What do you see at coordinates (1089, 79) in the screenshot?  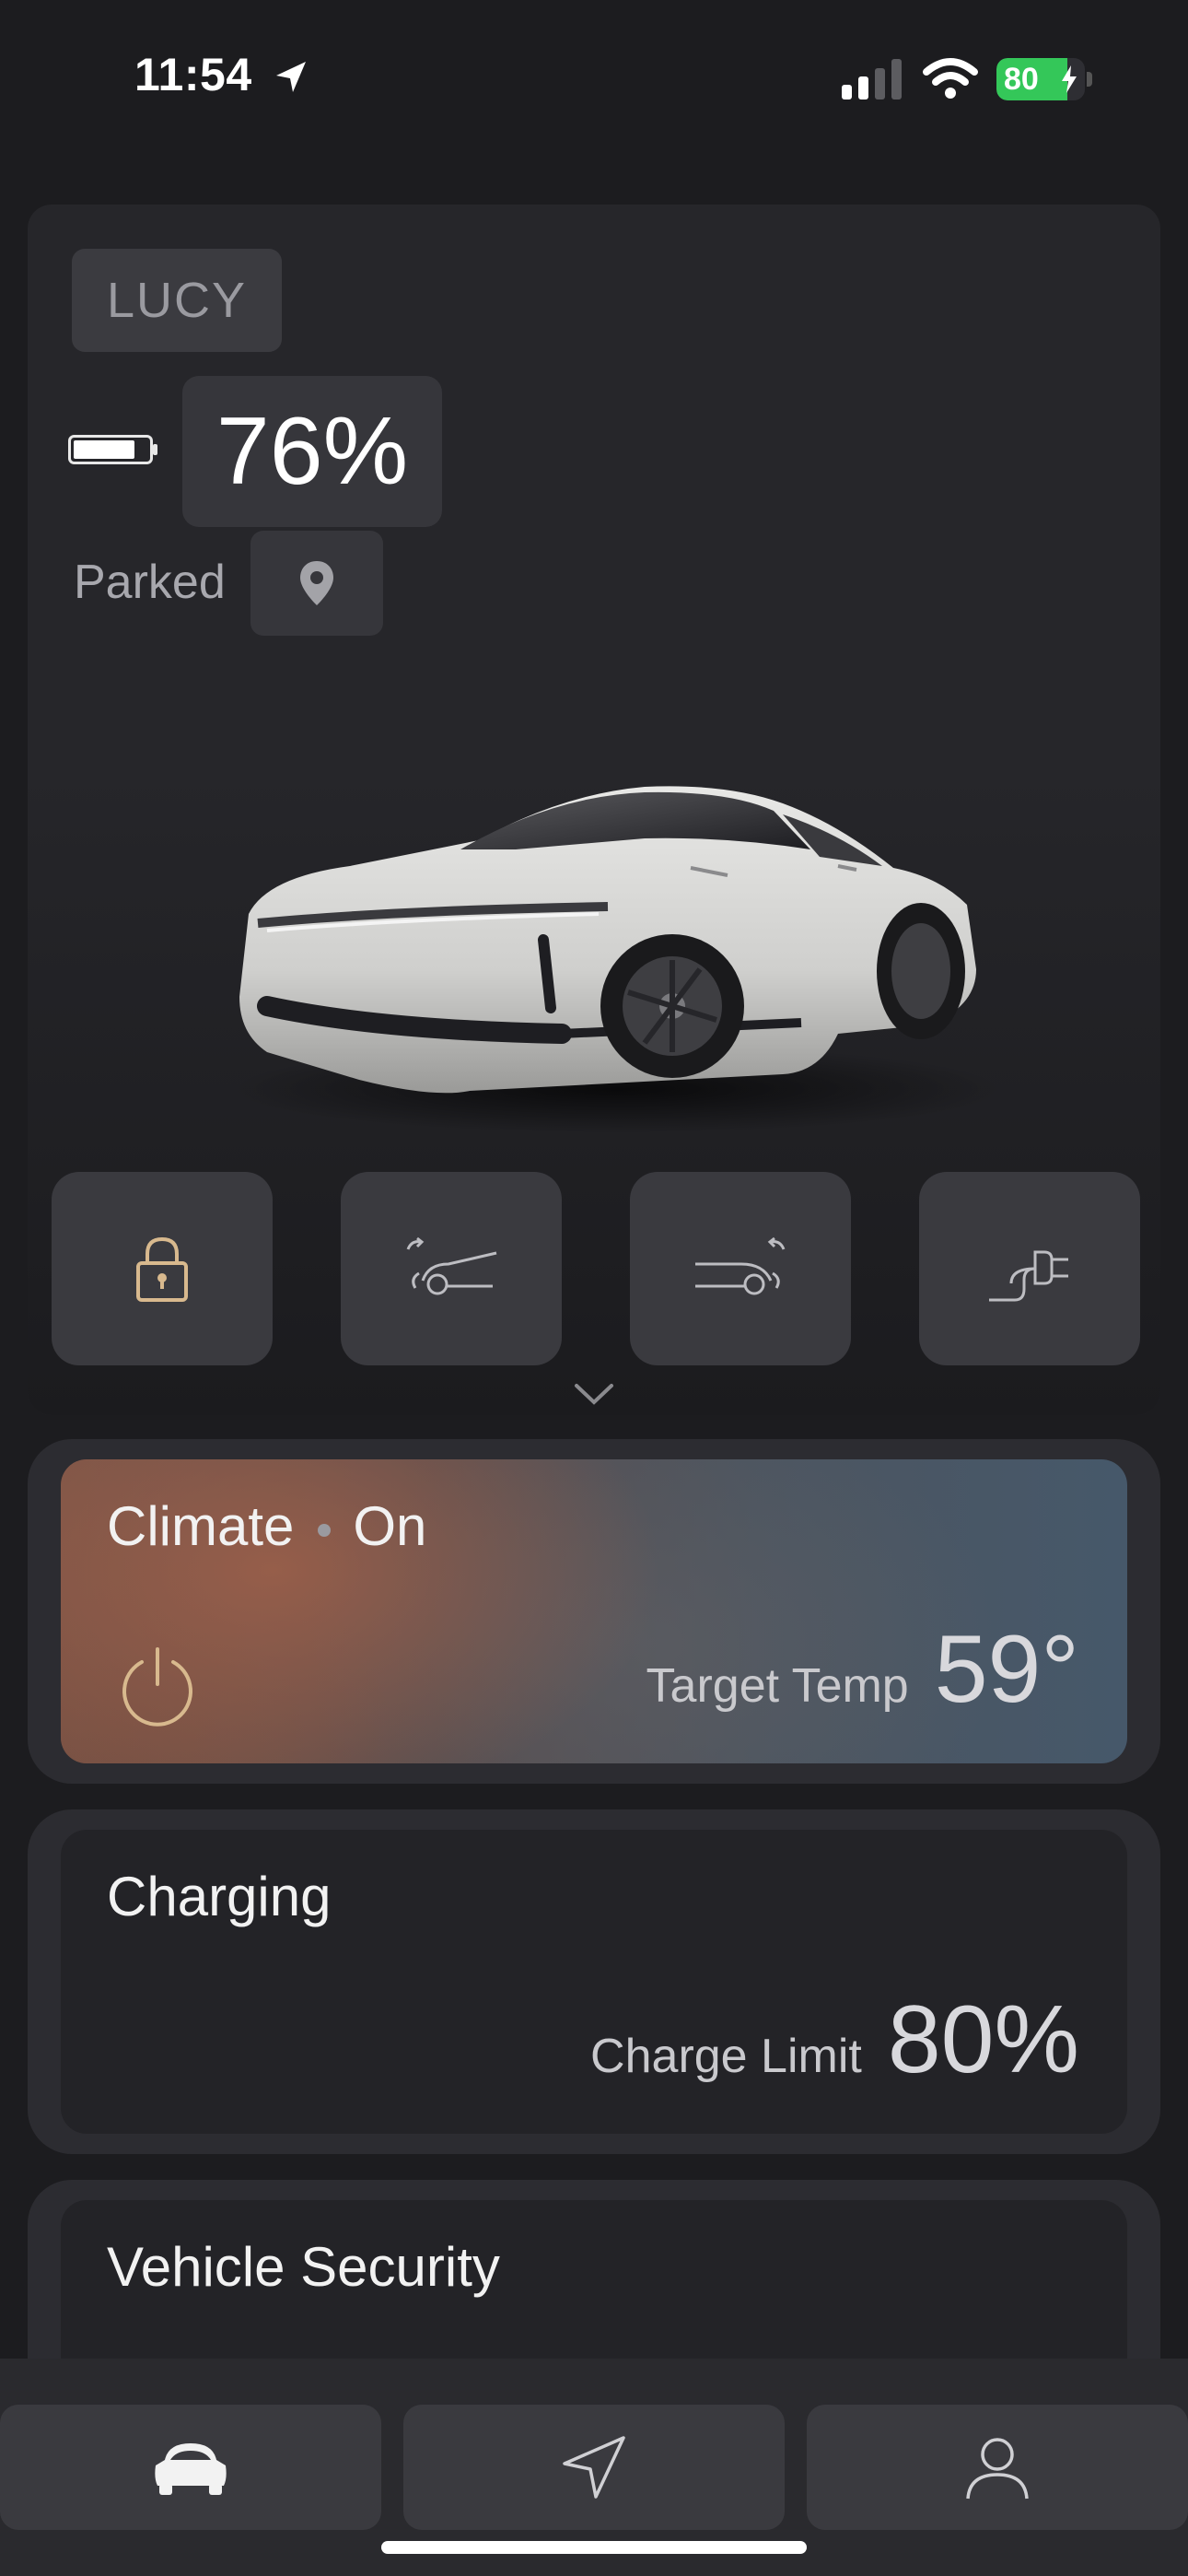 I see `battery-nub` at bounding box center [1089, 79].